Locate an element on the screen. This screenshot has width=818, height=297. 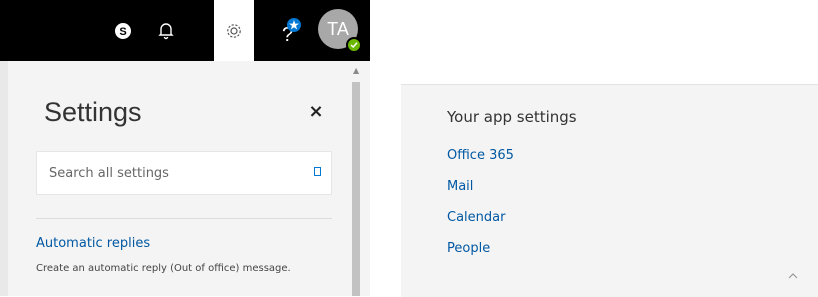
presence-available-icon is located at coordinates (354, 45).